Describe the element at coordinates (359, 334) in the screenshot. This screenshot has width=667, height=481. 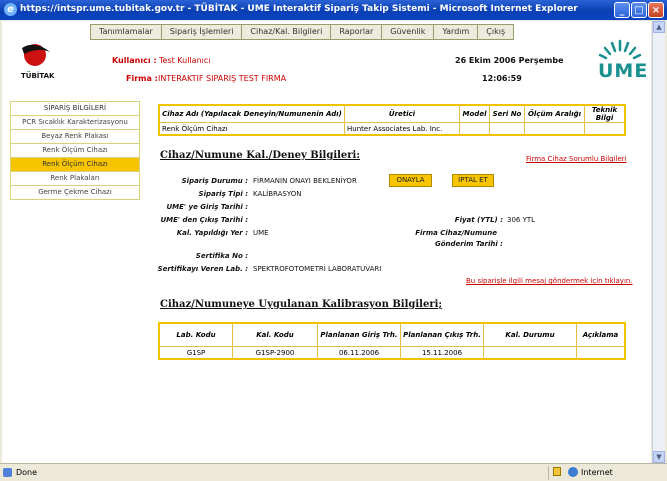
I see `col-header: Planlanan Giriş Trh.` at that location.